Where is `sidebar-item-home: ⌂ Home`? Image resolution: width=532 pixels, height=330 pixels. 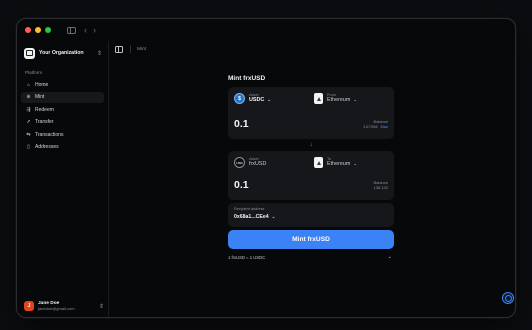
sidebar-item-home: ⌂ Home is located at coordinates (62, 84).